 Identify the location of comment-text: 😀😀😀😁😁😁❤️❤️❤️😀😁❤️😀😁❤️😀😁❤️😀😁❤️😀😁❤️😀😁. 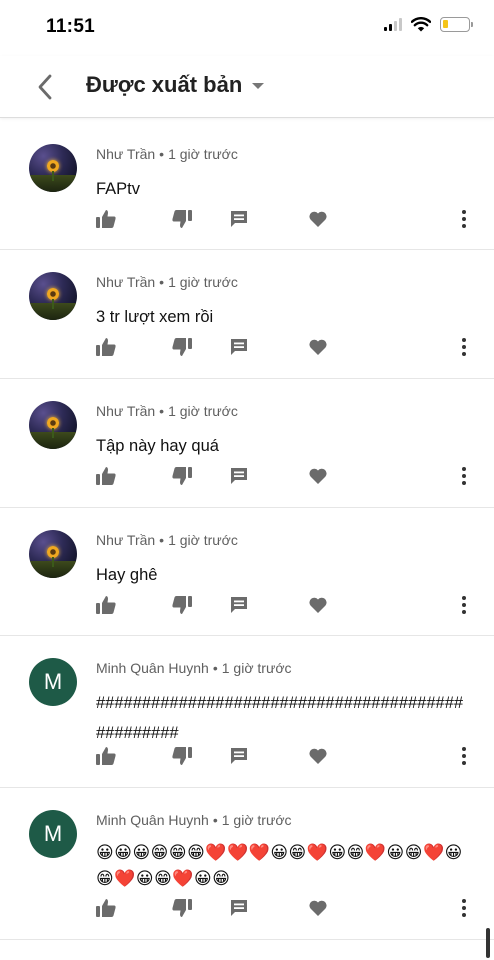
(279, 865).